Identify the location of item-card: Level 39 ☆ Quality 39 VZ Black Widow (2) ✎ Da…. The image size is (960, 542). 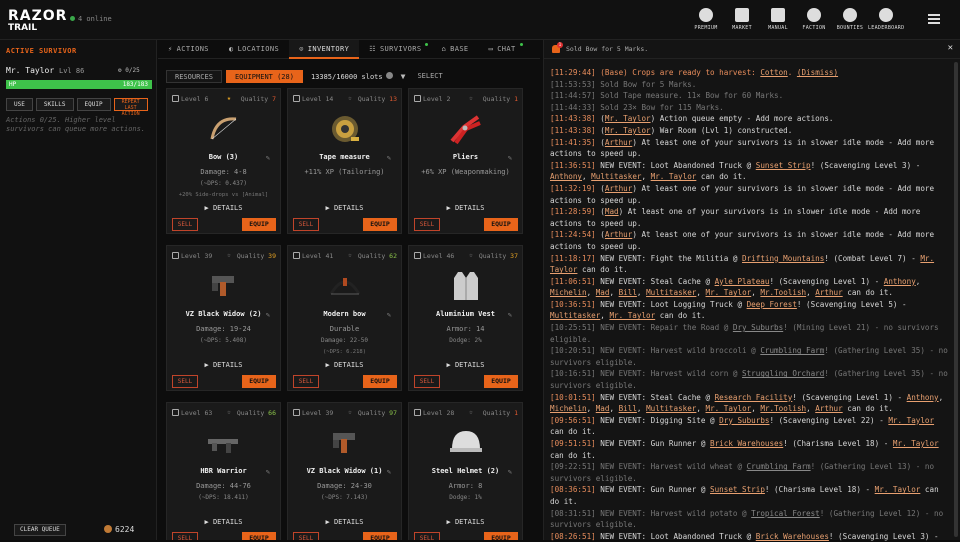
(223, 318).